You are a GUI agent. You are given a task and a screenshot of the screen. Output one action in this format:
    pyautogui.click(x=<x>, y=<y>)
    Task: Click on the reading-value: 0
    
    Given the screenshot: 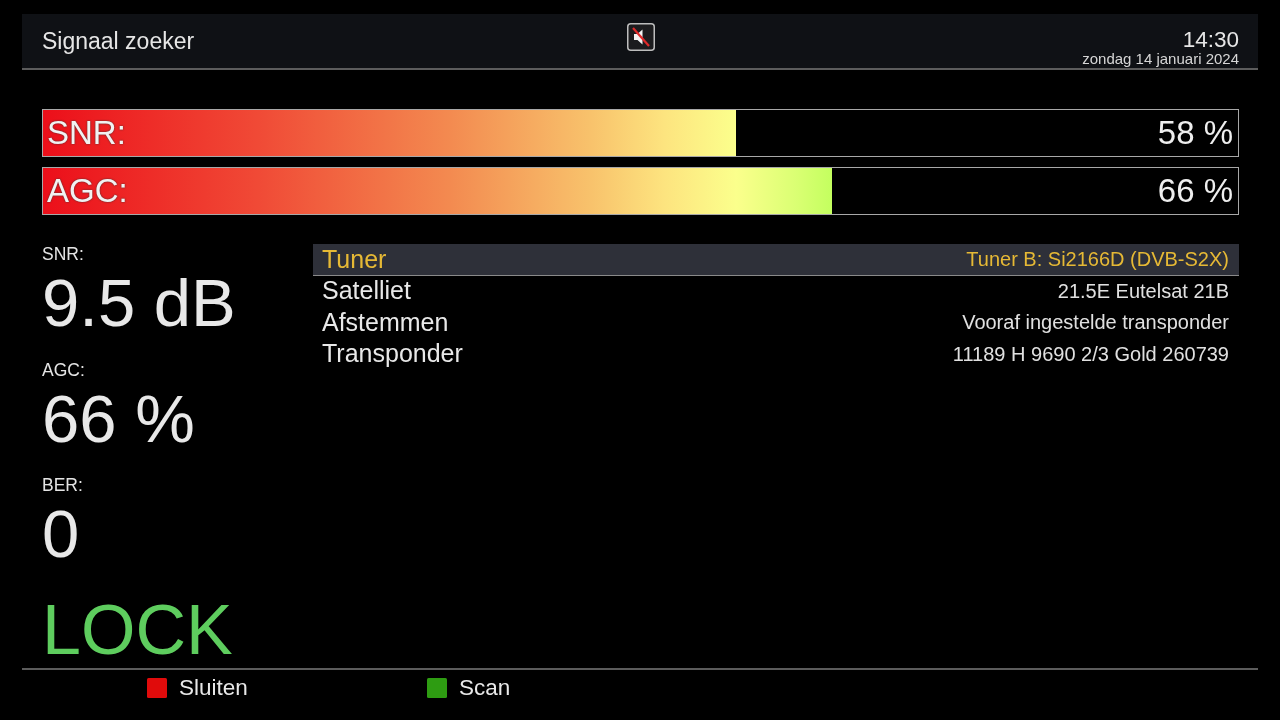 What is the action you would take?
    pyautogui.click(x=61, y=534)
    